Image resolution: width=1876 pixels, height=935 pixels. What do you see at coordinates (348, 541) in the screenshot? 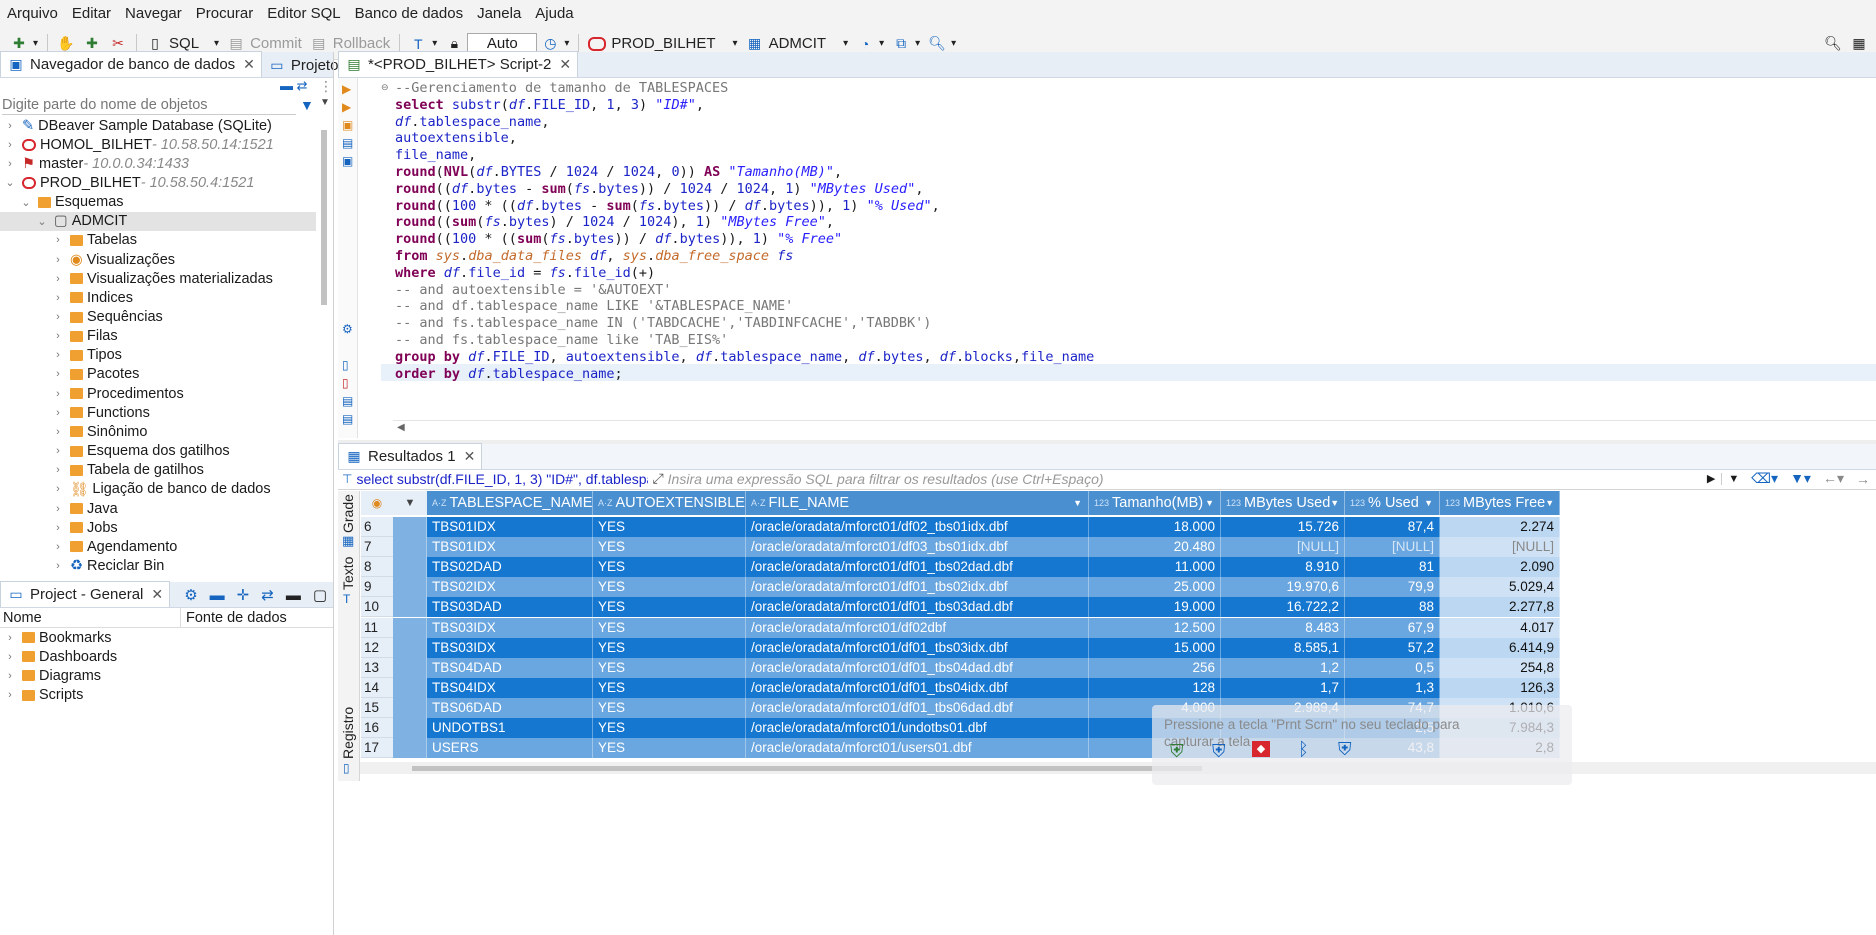
I see `grid-icon: ▦` at bounding box center [348, 541].